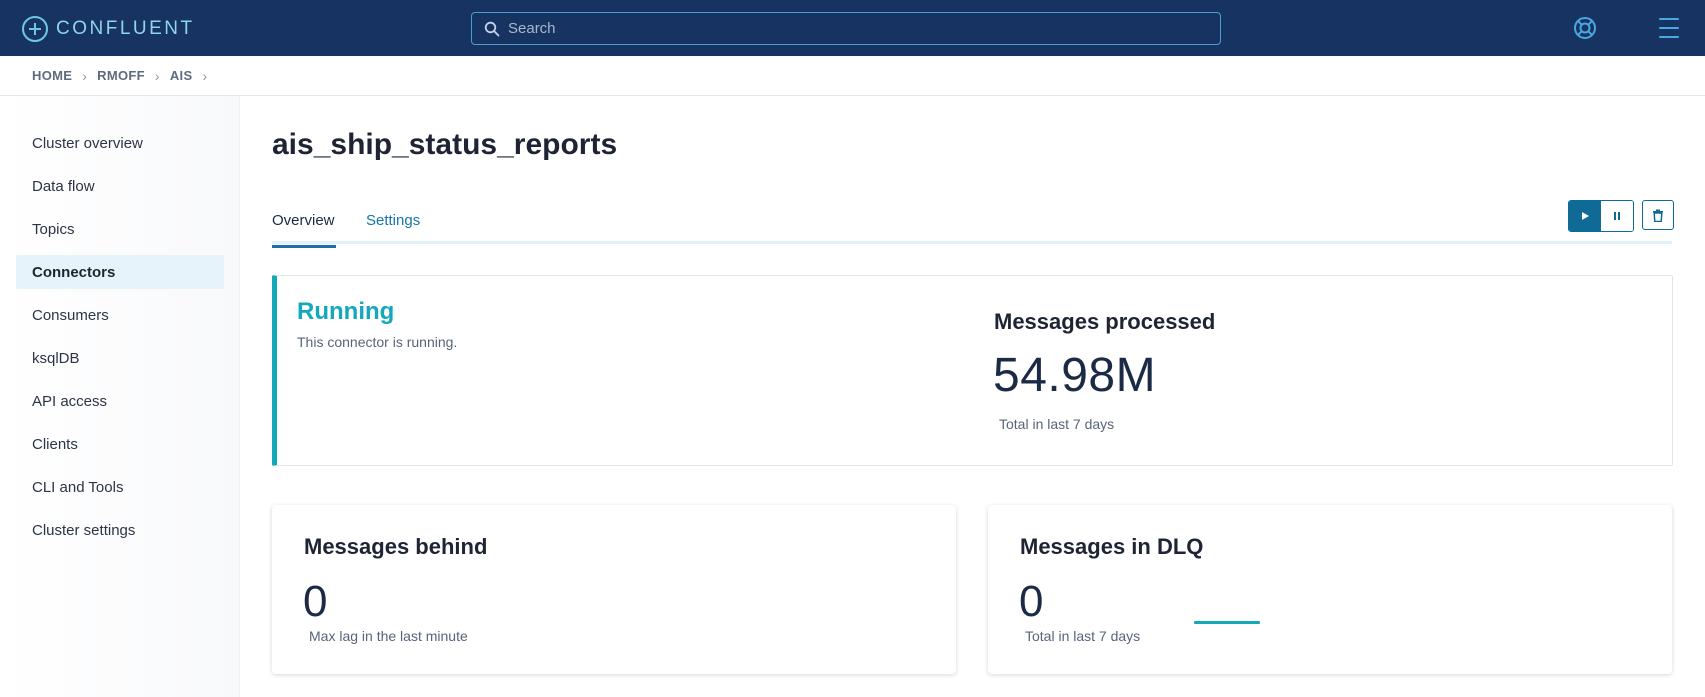 This screenshot has width=1705, height=697. I want to click on play-icon, so click(1585, 216).